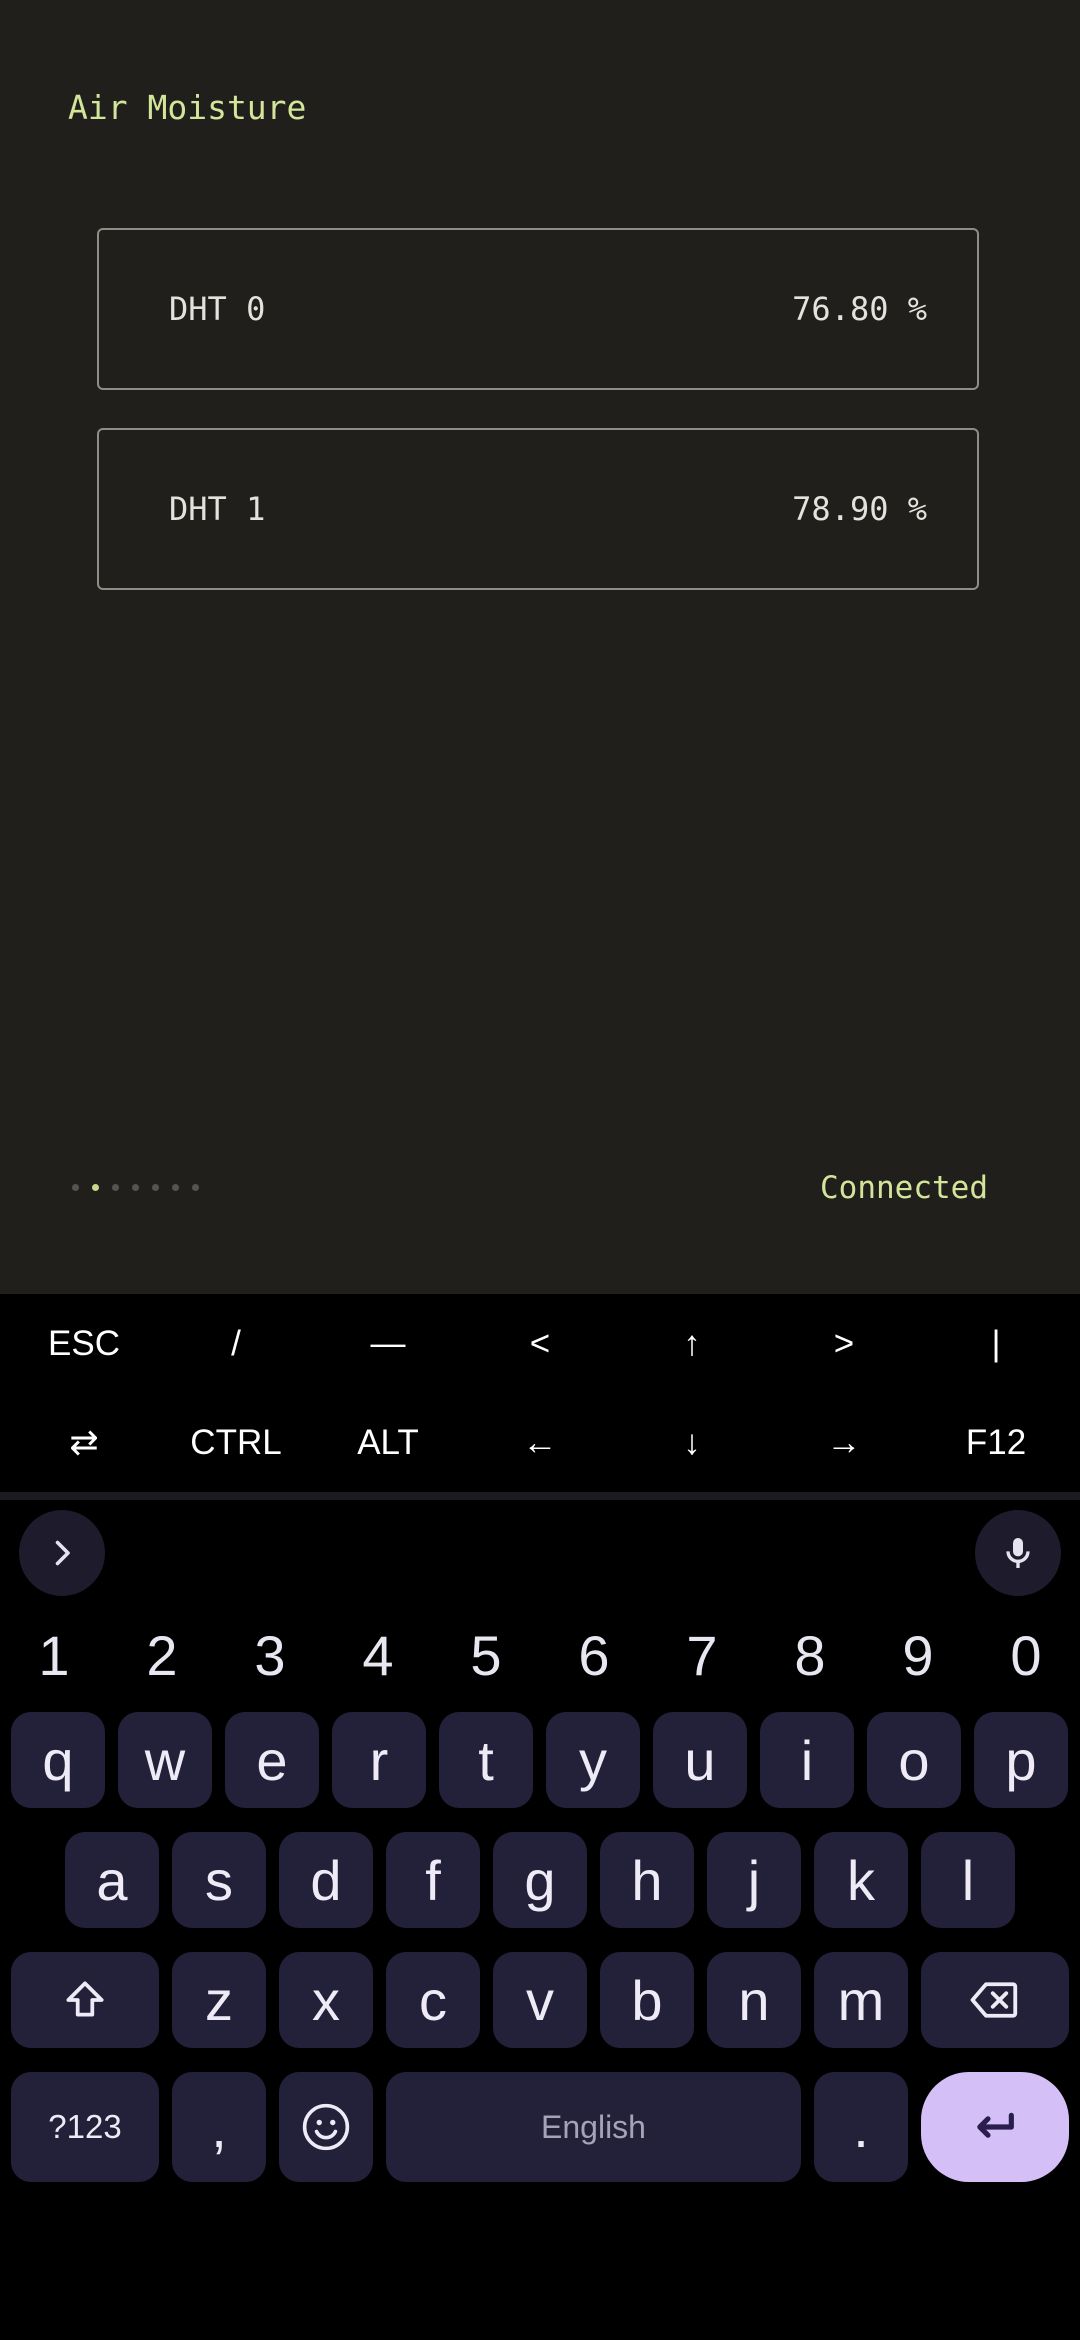 This screenshot has height=2340, width=1080. What do you see at coordinates (486, 1655) in the screenshot?
I see `key-5: 5` at bounding box center [486, 1655].